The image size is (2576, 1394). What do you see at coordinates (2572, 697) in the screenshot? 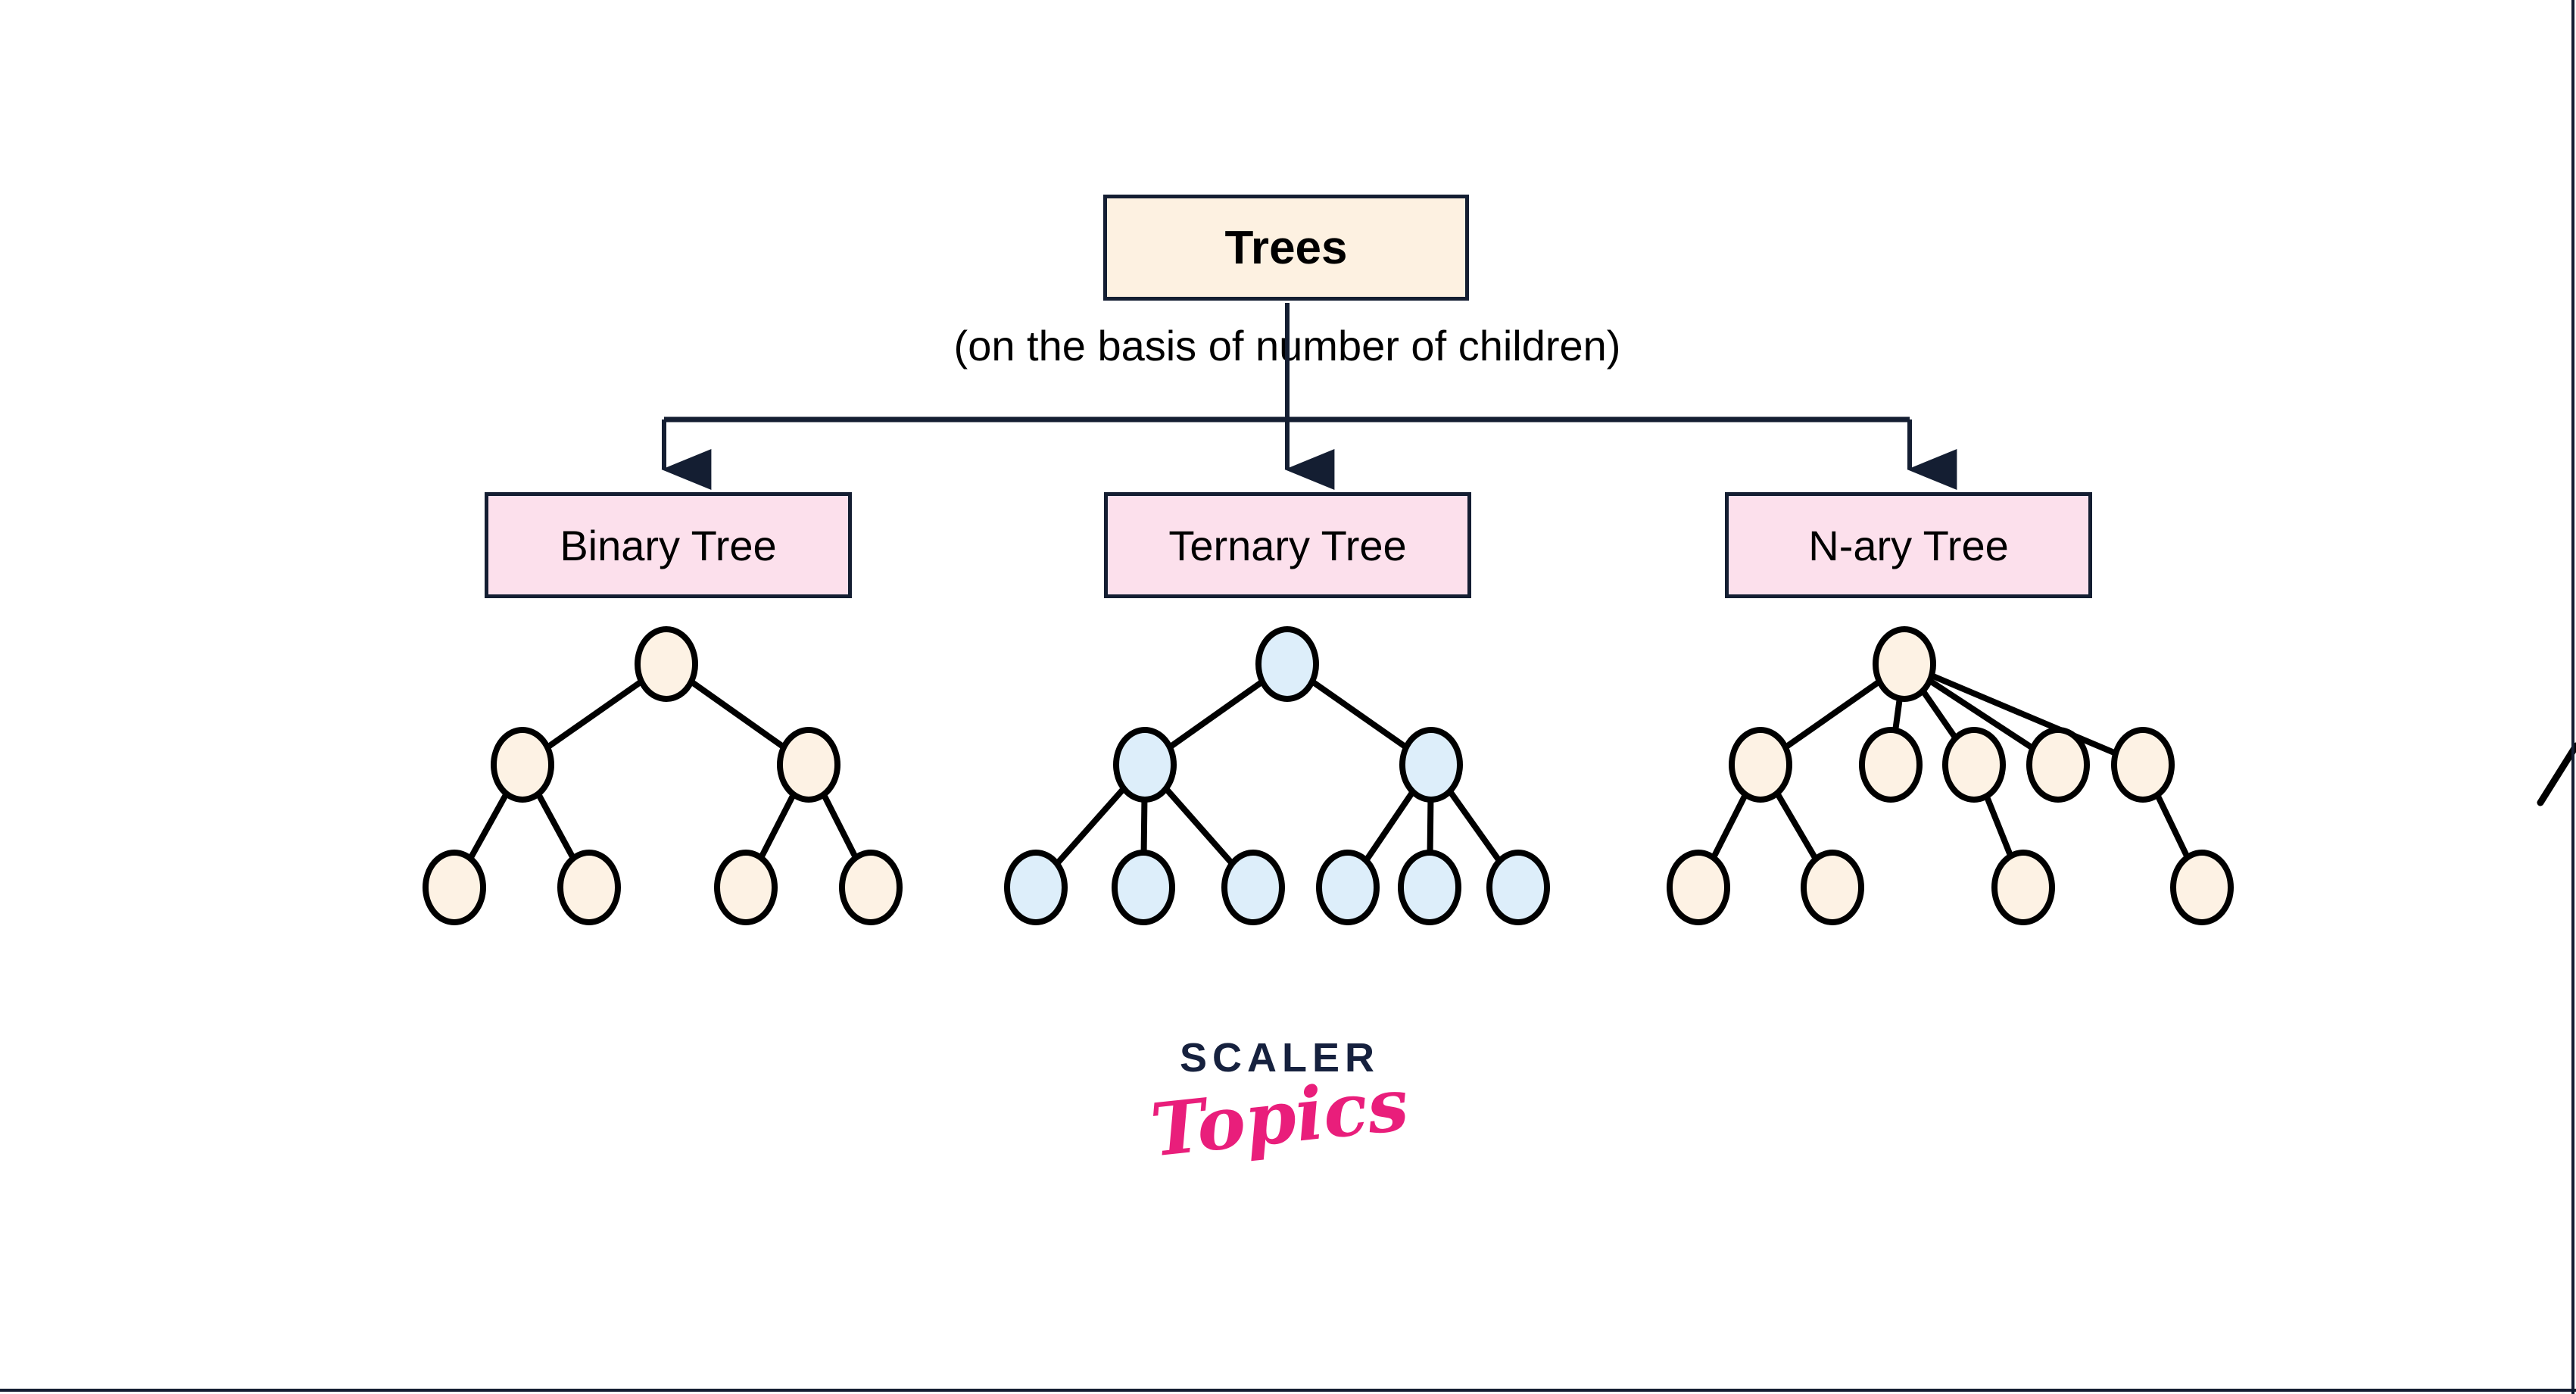
I see `right-border-rule` at bounding box center [2572, 697].